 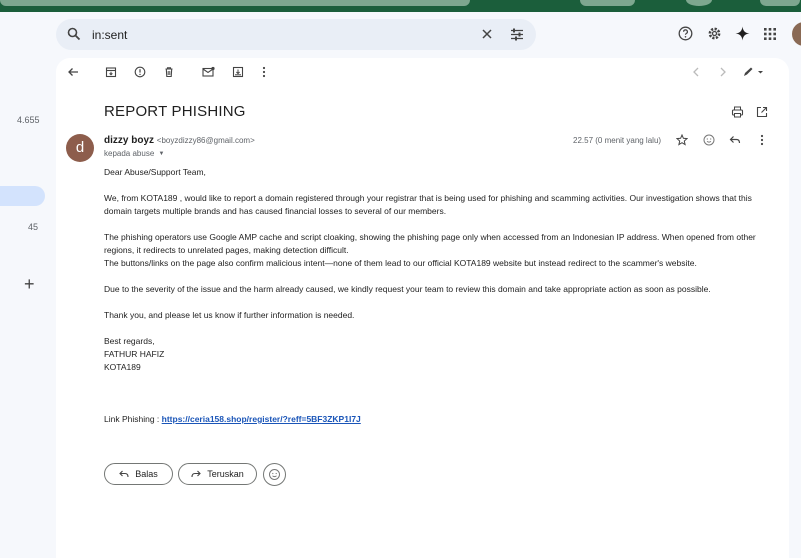 I want to click on signature-org: KOTA189, so click(x=122, y=367).